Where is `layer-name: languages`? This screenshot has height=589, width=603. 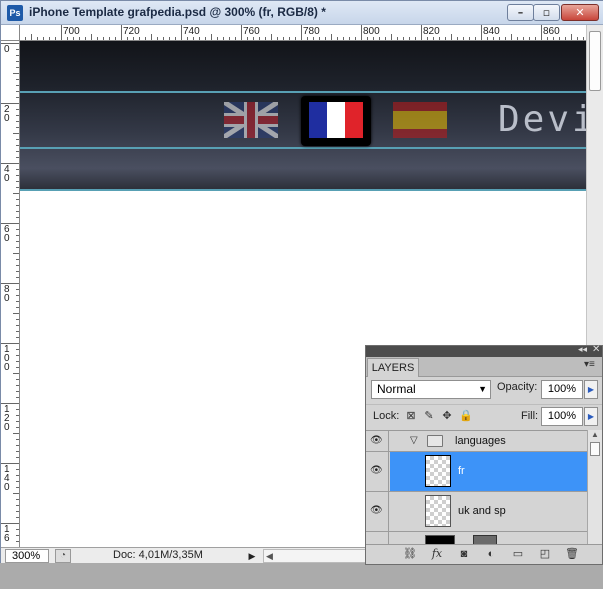
layer-name: languages is located at coordinates (480, 441).